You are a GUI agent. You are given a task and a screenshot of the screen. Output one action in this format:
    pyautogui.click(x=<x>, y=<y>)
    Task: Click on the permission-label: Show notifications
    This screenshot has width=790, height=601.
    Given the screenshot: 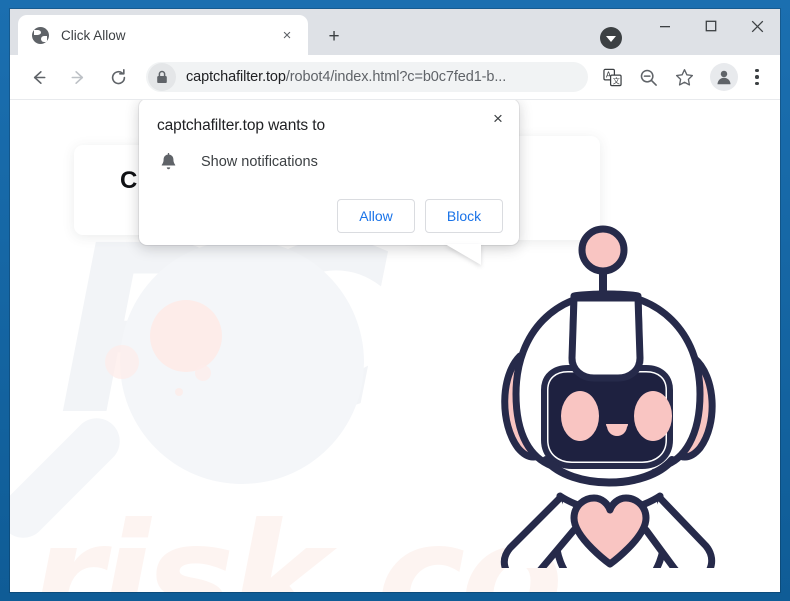 What is the action you would take?
    pyautogui.click(x=259, y=162)
    